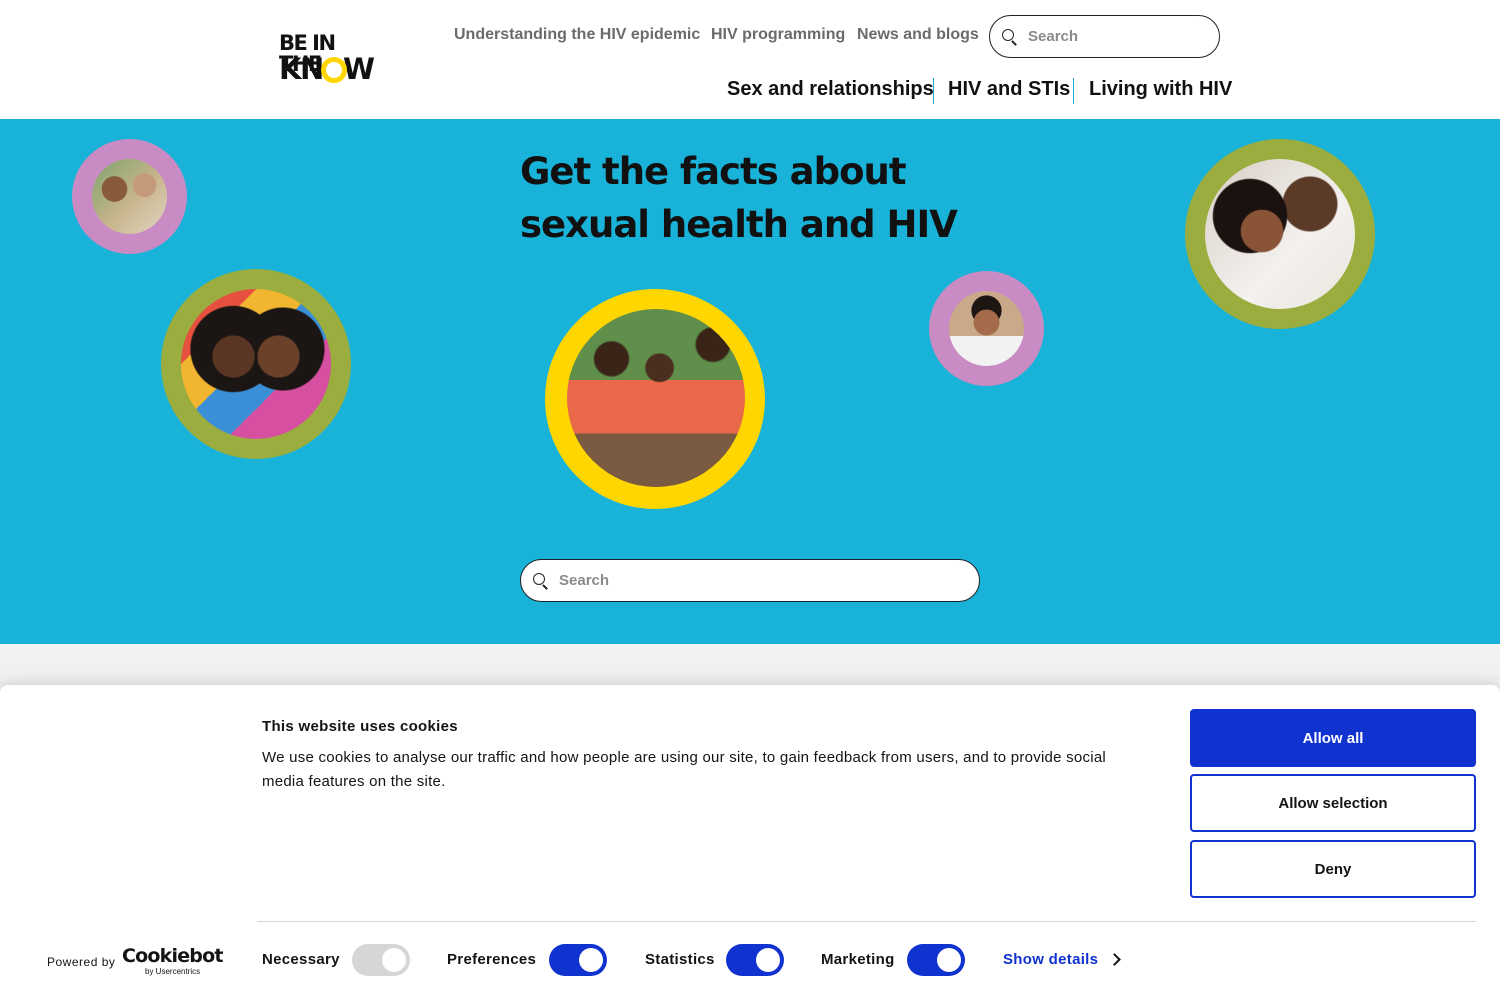 Image resolution: width=1500 pixels, height=1000 pixels. I want to click on deny-button: Deny, so click(1333, 869).